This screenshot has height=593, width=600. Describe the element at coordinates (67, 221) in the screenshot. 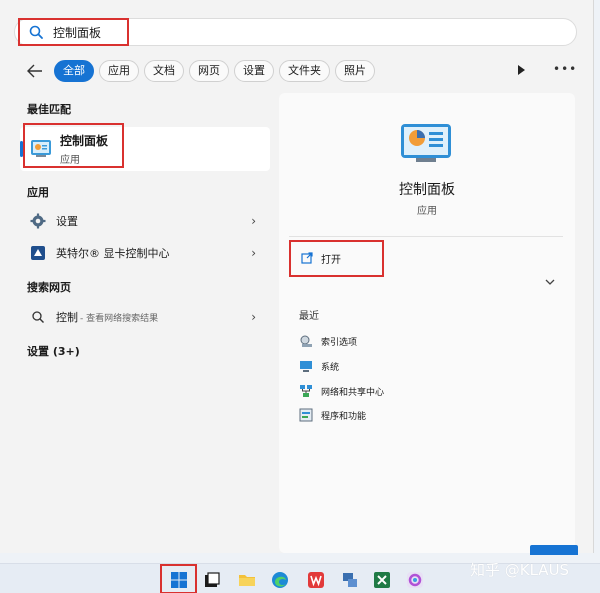

I see `app-item-label: 设置` at that location.